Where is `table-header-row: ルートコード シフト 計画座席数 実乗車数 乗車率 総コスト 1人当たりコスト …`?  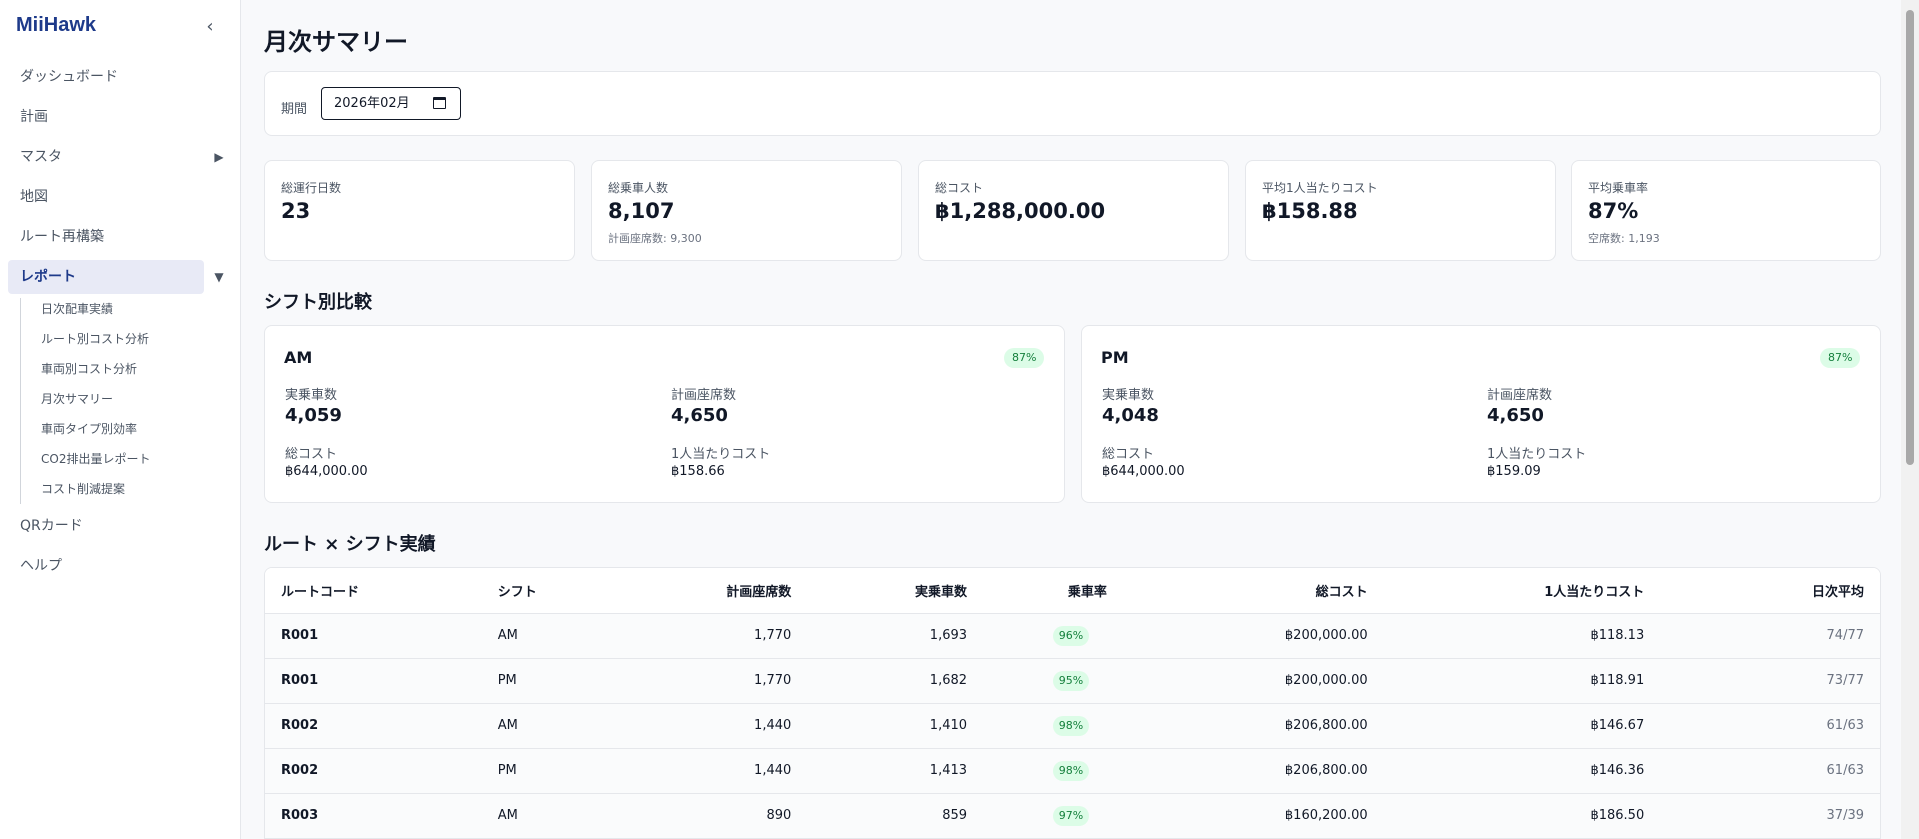
table-header-row: ルートコード シフト 計画座席数 実乗車数 乗車率 総コスト 1人当たりコスト … is located at coordinates (1072, 591).